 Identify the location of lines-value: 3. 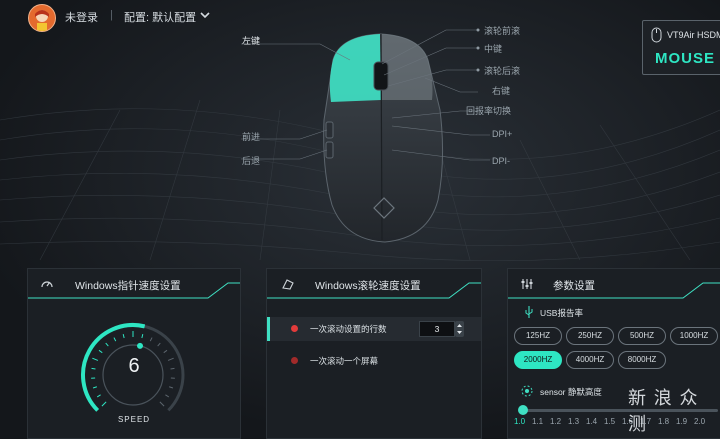
(437, 329).